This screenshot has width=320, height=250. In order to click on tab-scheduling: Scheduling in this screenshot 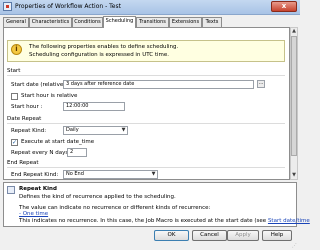, I will do `click(119, 22)`.